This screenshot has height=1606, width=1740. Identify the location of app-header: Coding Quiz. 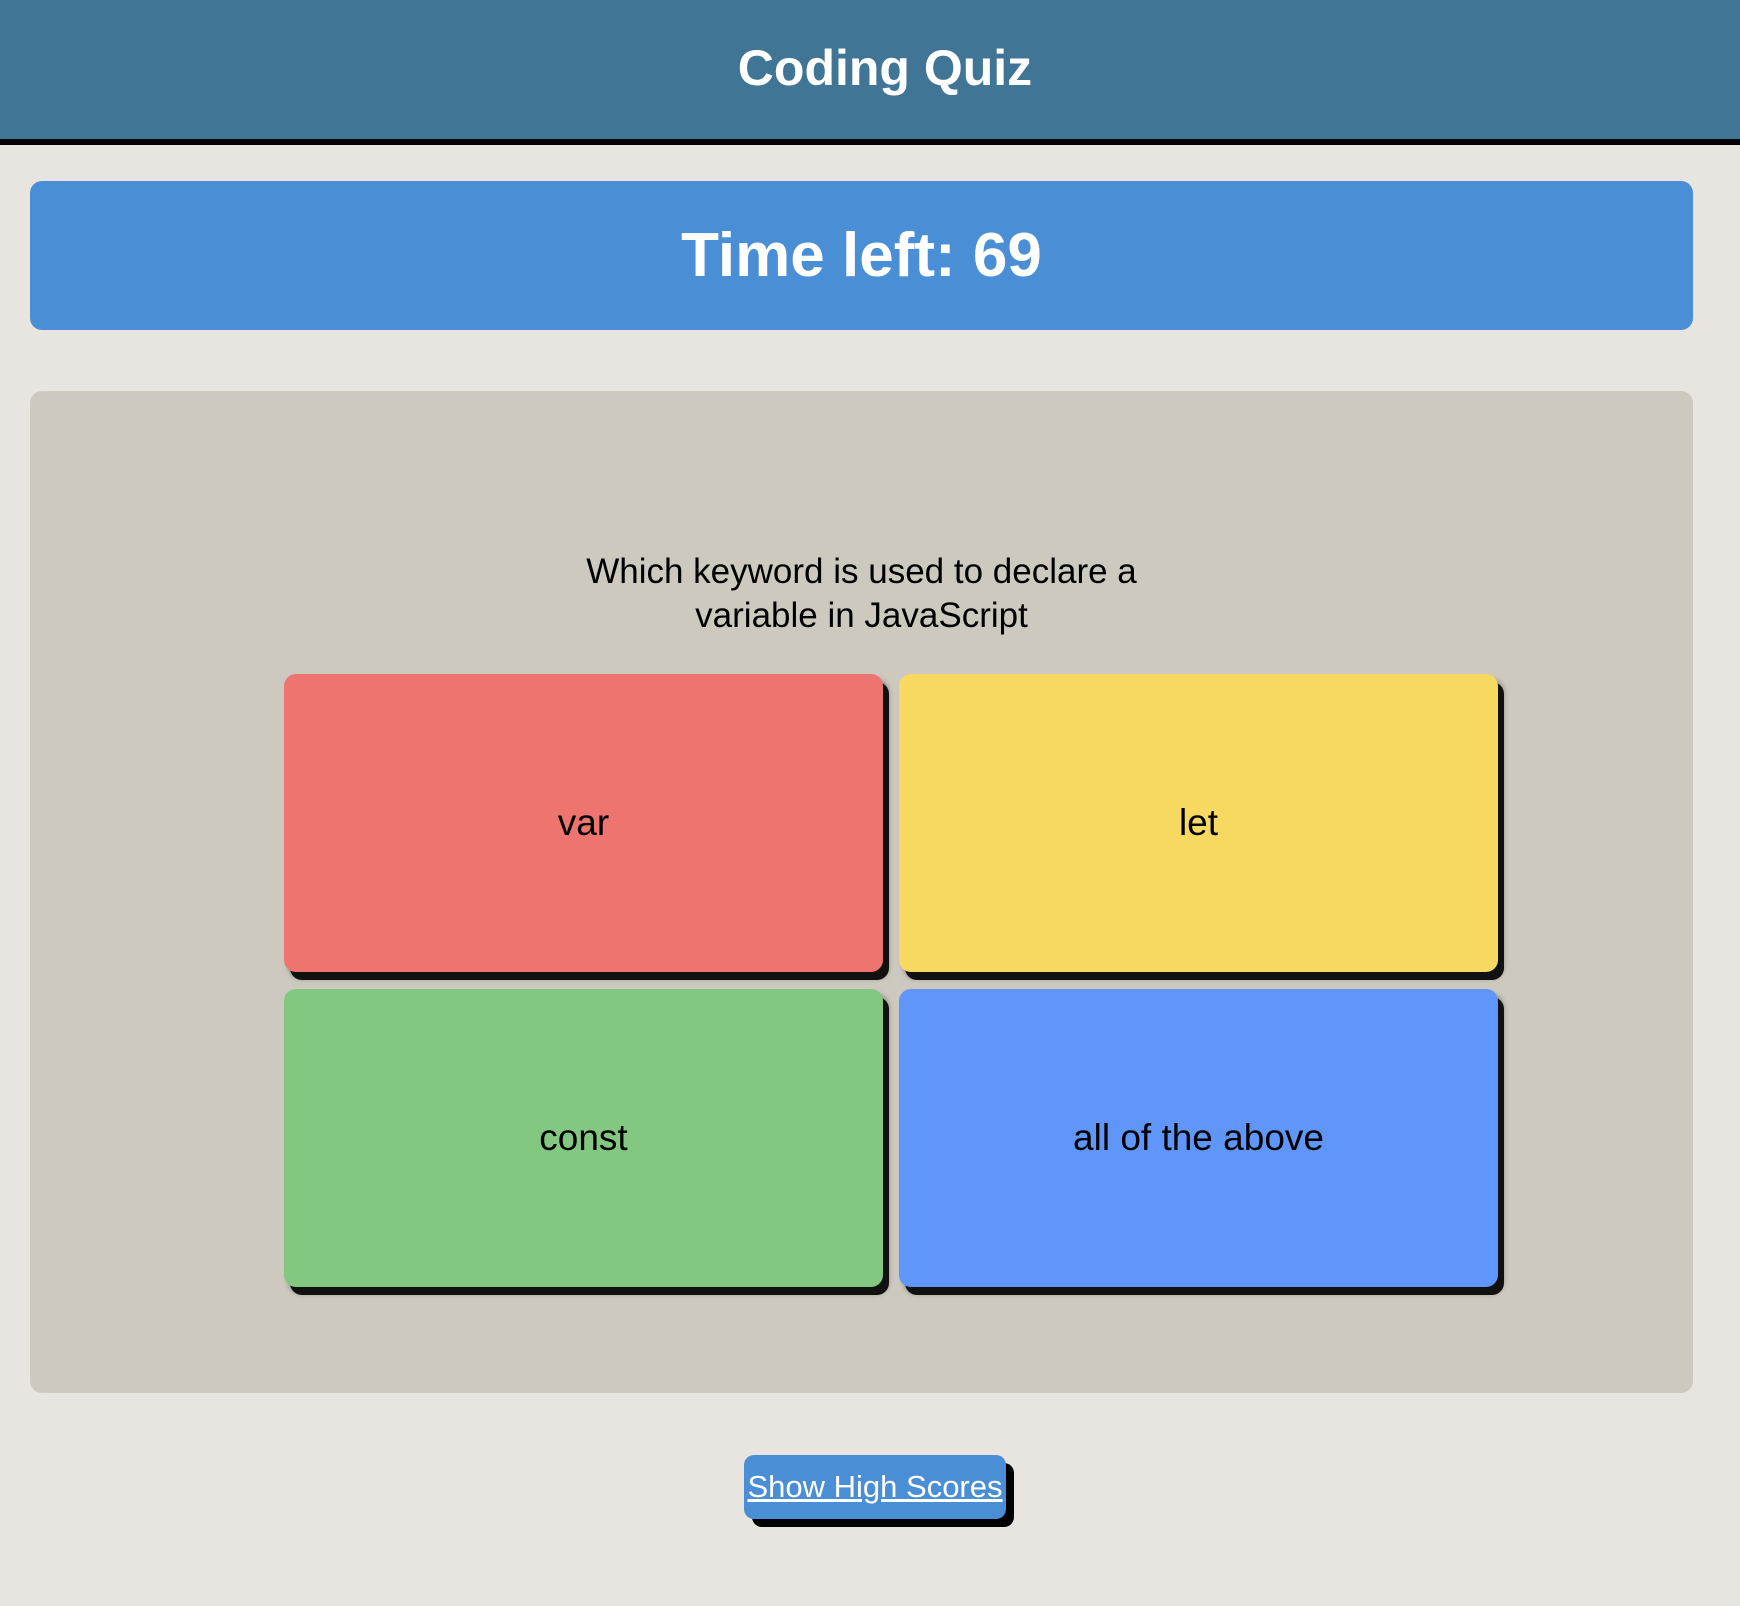
(870, 72).